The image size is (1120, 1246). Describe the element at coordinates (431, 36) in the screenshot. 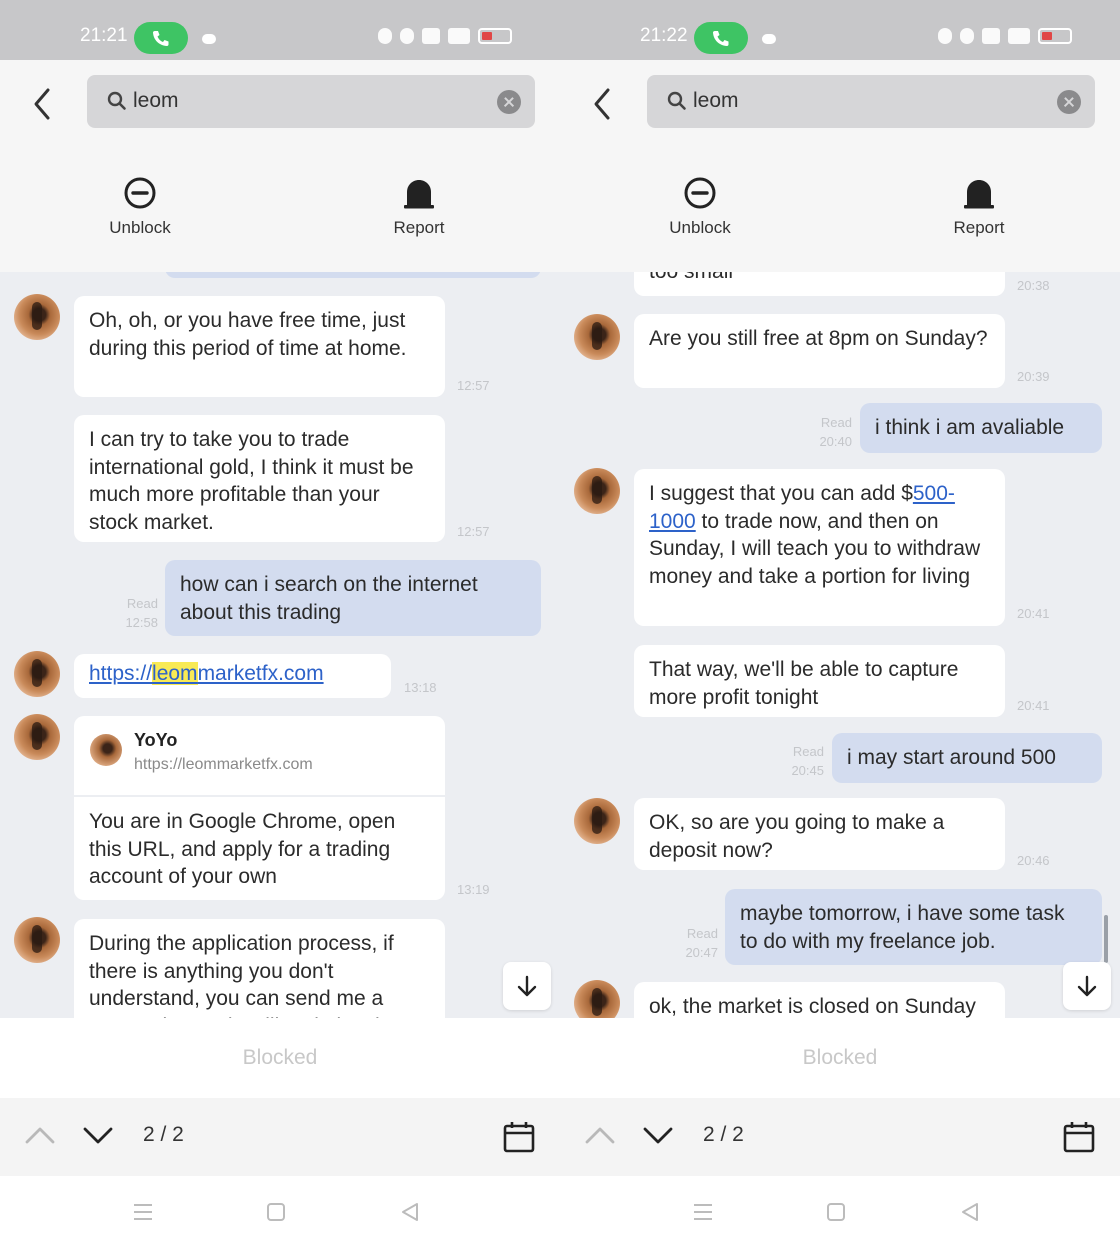

I see `signal-icon` at that location.